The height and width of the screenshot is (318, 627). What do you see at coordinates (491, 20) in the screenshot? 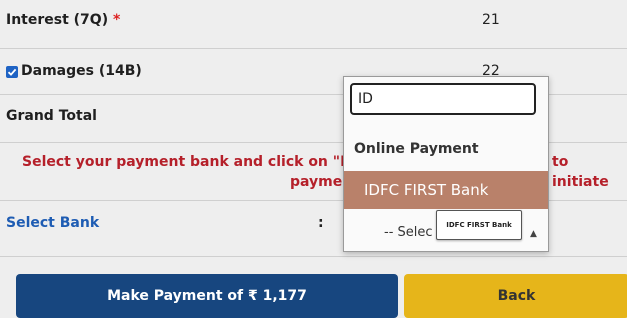
I see `interest-value: 21` at bounding box center [491, 20].